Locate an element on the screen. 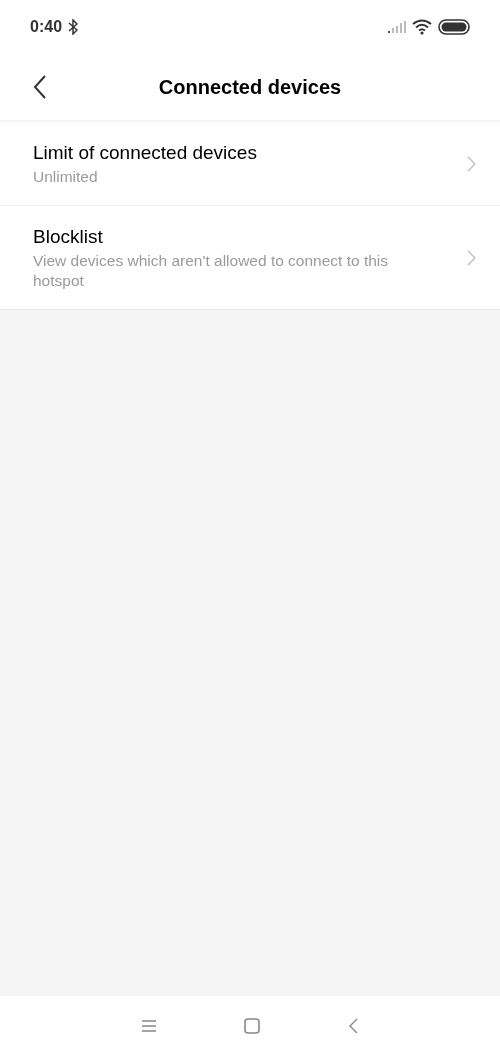 The image size is (500, 1056). settings-item: Limit of connected devices Unlimited is located at coordinates (250, 164).